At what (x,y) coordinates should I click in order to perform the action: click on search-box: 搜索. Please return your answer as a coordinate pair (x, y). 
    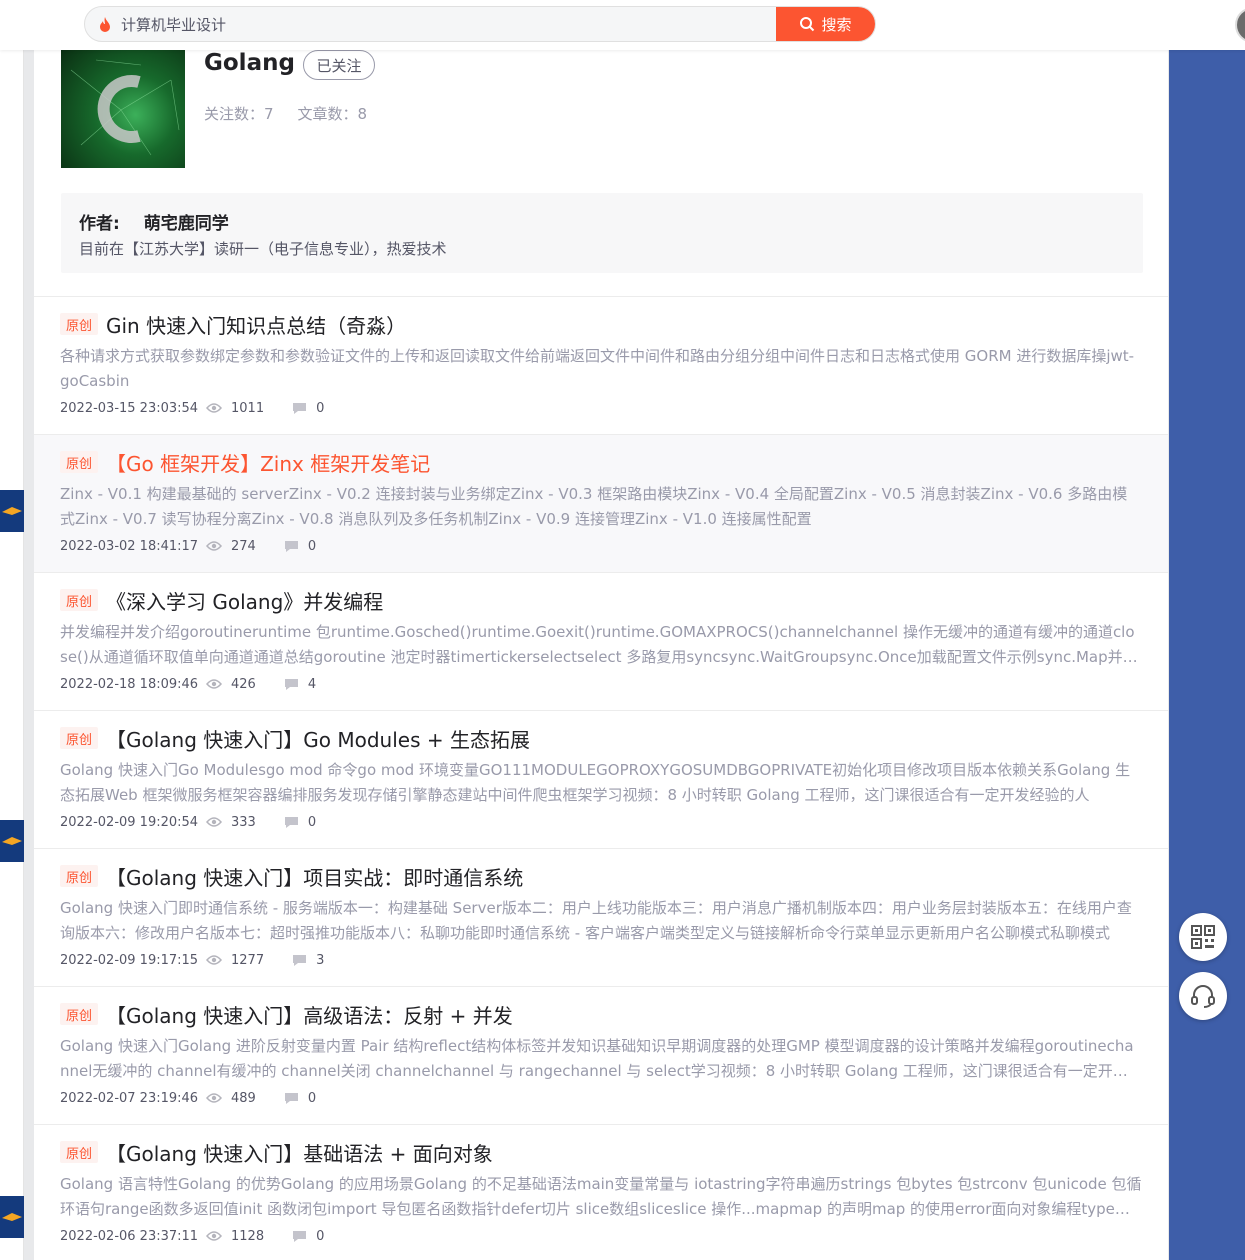
    Looking at the image, I should click on (480, 24).